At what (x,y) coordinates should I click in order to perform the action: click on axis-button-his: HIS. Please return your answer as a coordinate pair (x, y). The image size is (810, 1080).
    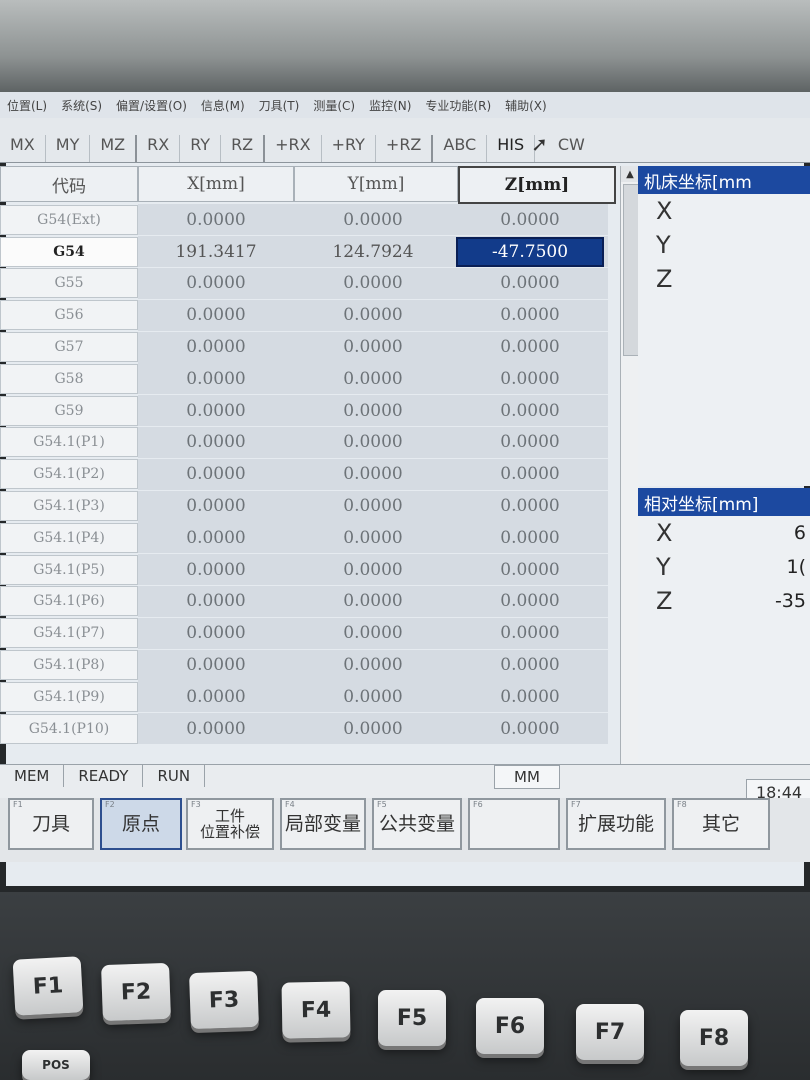
    Looking at the image, I should click on (511, 148).